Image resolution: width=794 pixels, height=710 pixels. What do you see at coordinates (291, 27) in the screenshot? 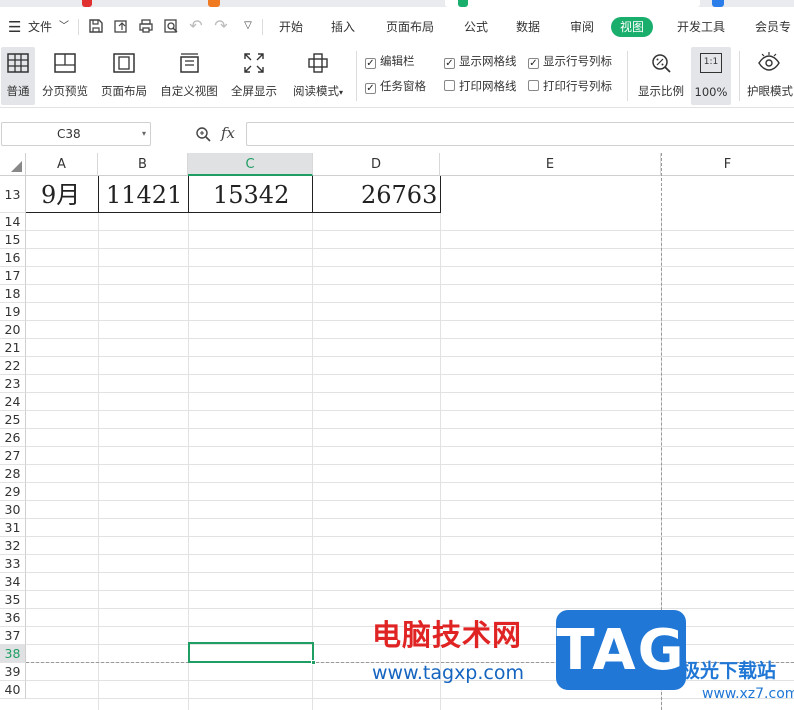
I see `tab-home: 开始` at bounding box center [291, 27].